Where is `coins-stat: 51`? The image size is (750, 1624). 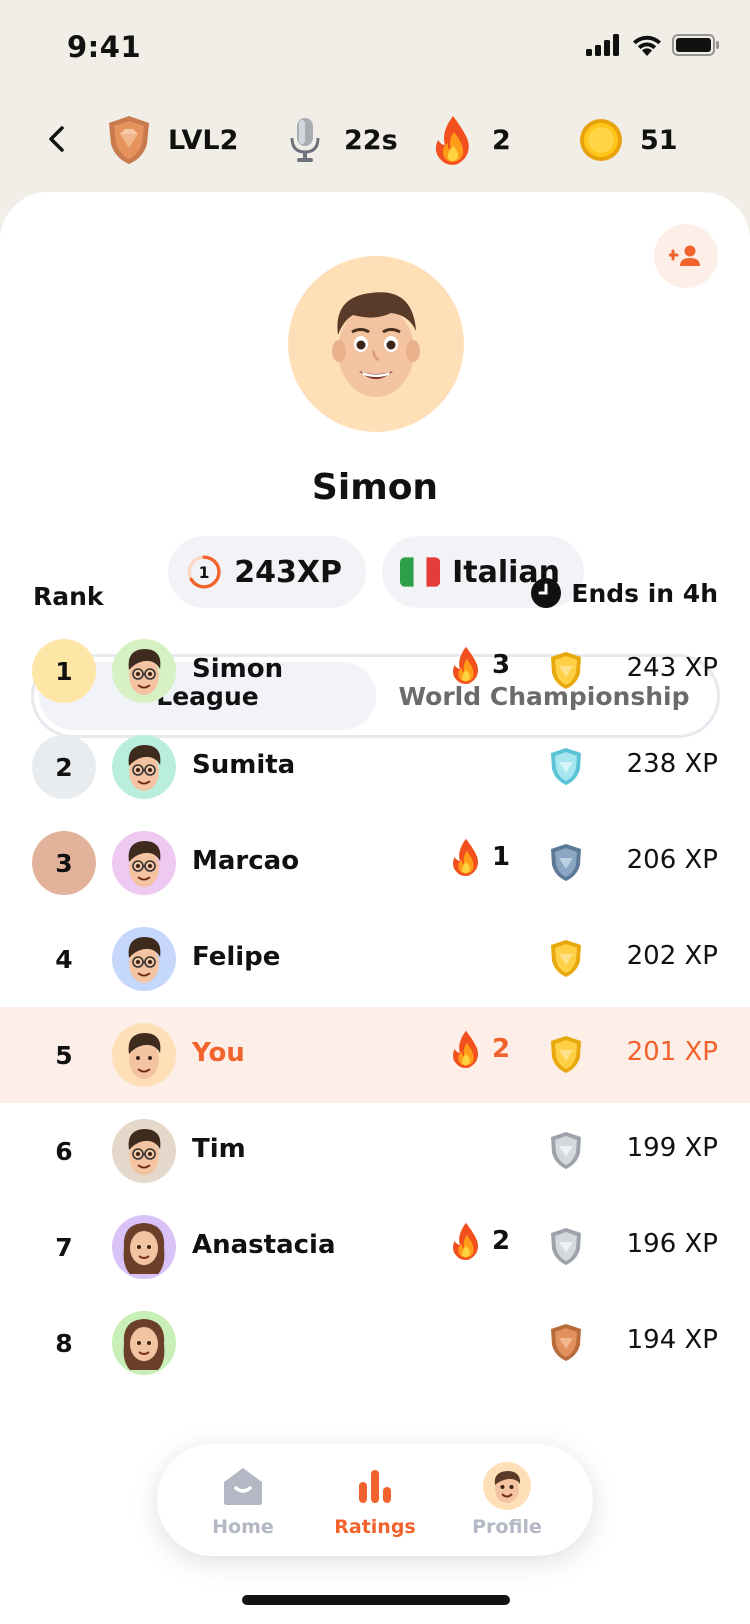 coins-stat: 51 is located at coordinates (627, 140).